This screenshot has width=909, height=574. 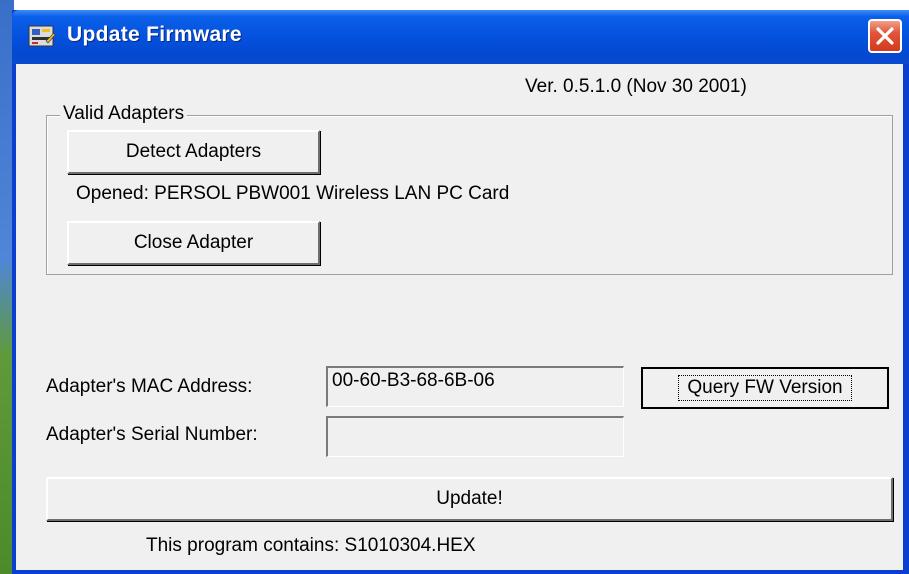 I want to click on program-contains-text: This program contains: S1010304.HEX, so click(x=311, y=545).